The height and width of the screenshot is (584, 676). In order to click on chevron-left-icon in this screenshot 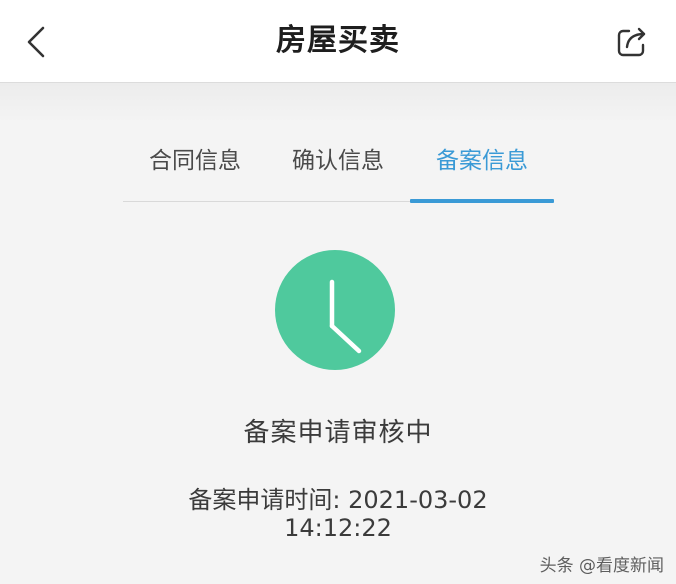, I will do `click(36, 42)`.